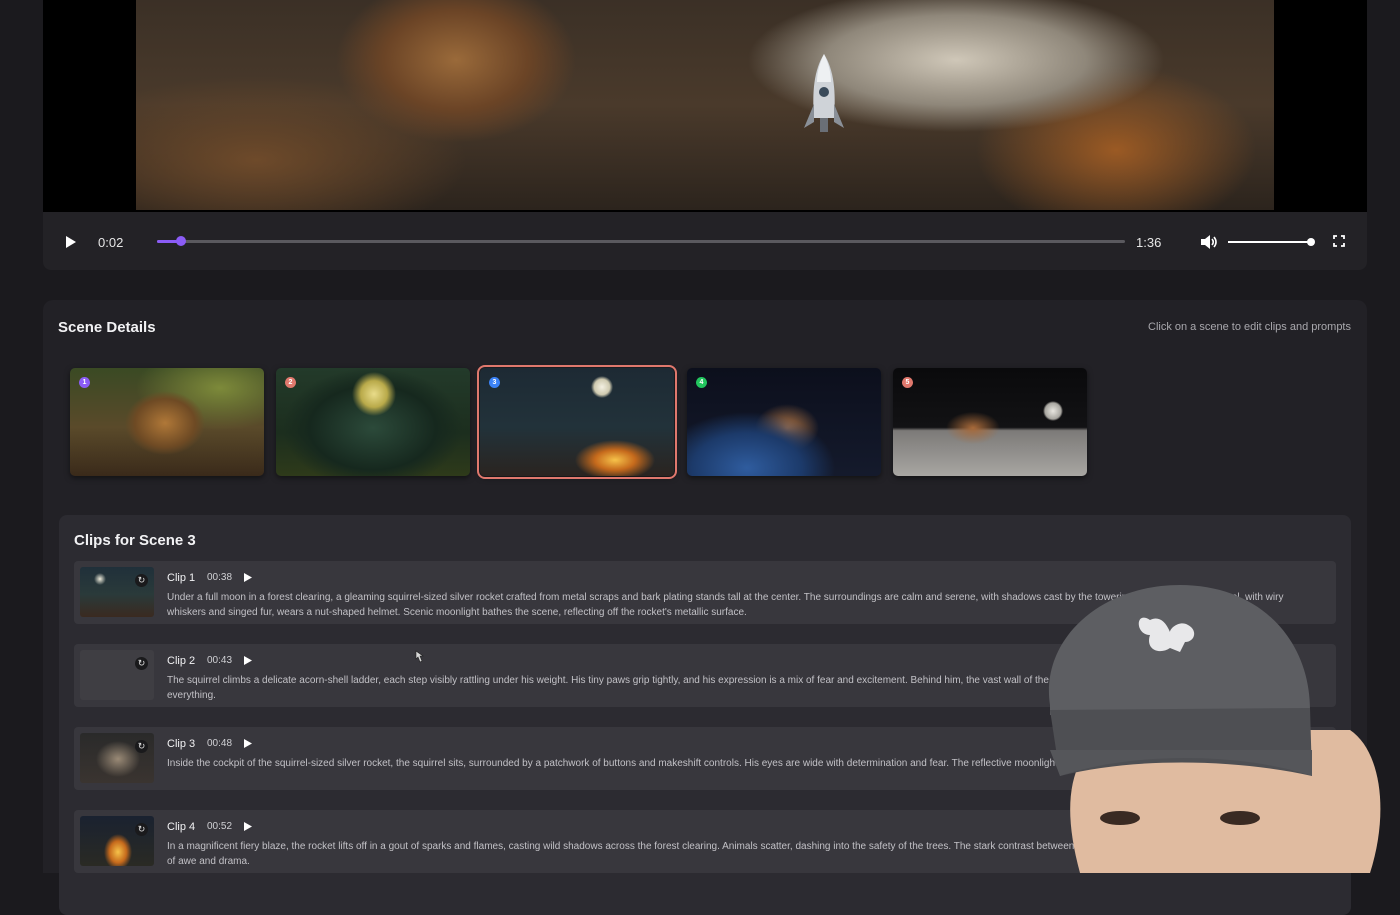  I want to click on volume-icon, so click(1209, 242).